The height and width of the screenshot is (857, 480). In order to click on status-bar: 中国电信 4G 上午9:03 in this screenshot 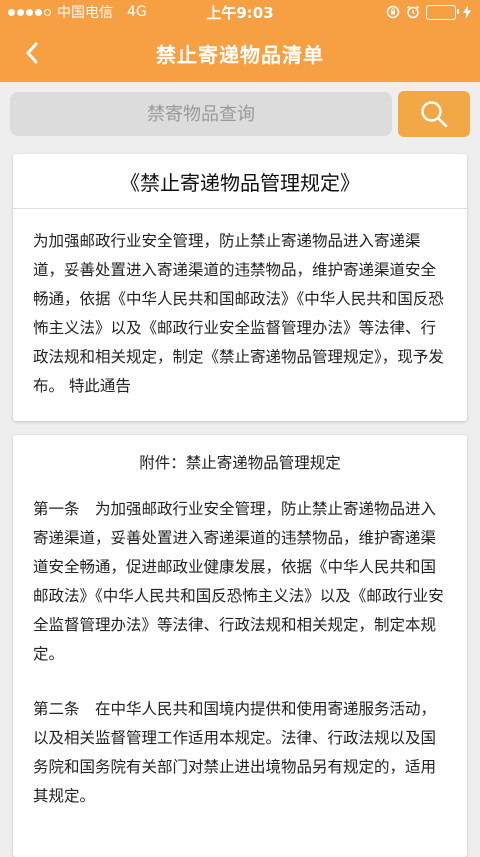, I will do `click(240, 12)`.